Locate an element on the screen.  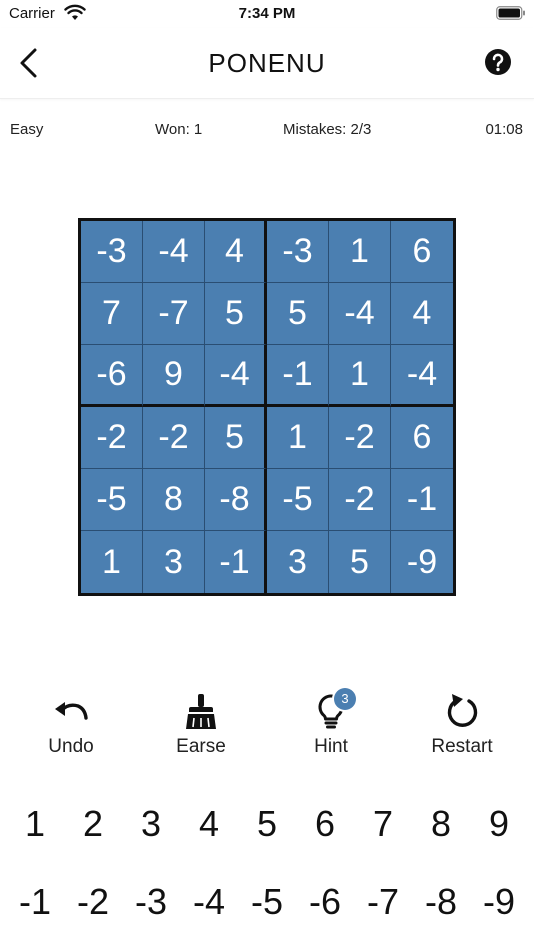
keypad-key: -5 is located at coordinates (267, 902).